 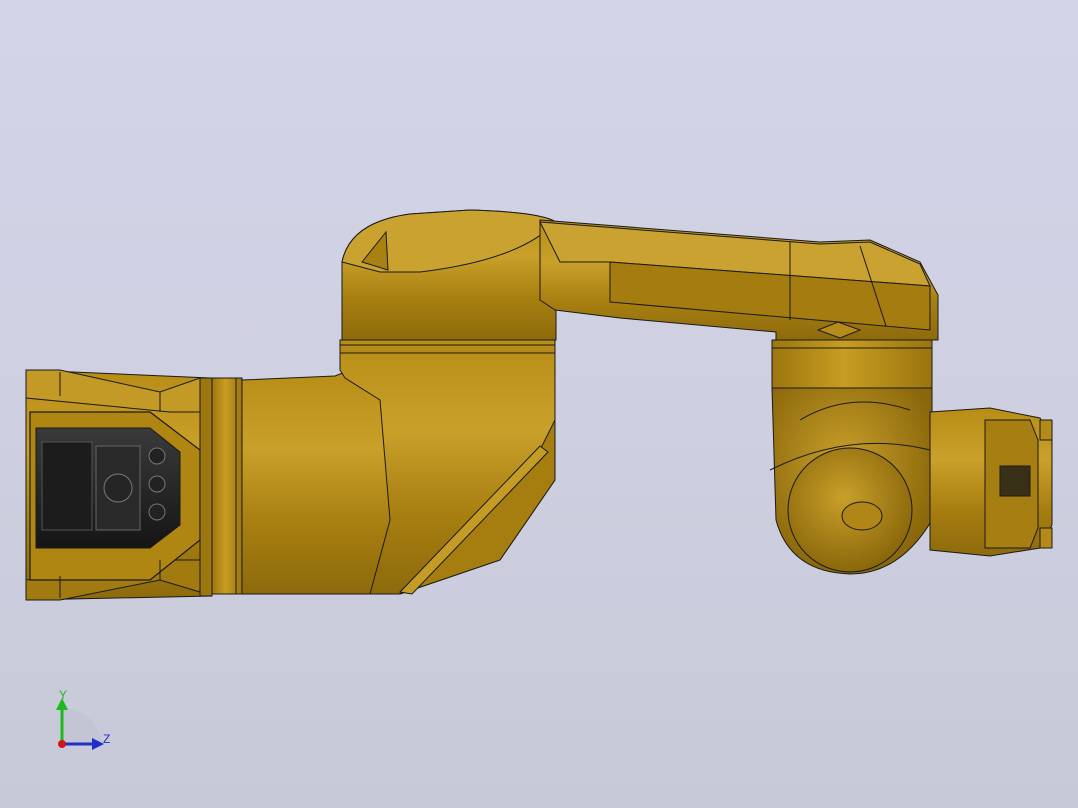 What do you see at coordinates (119, 485) in the screenshot?
I see `base-housing` at bounding box center [119, 485].